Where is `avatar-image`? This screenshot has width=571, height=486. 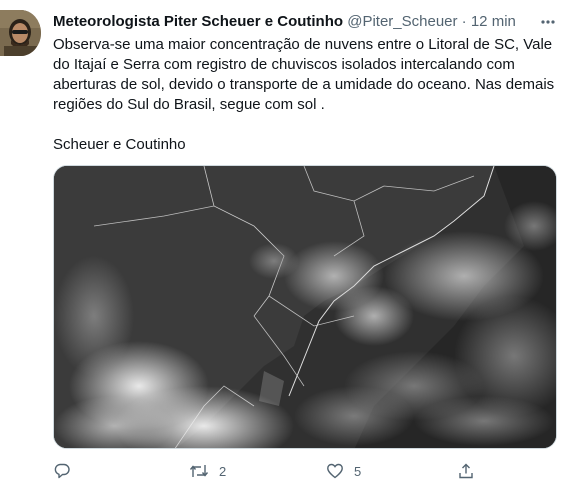 avatar-image is located at coordinates (20, 33).